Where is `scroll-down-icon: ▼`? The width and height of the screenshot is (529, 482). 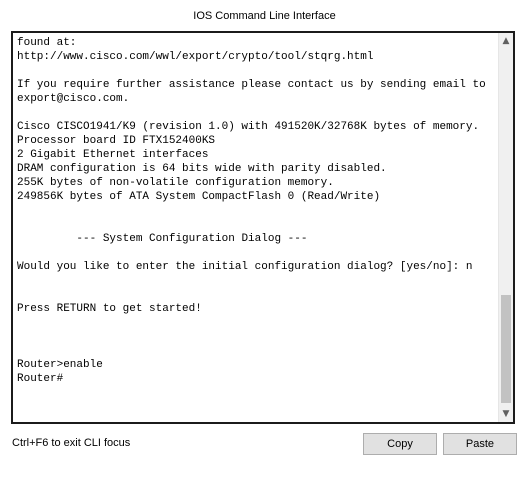
scroll-down-icon: ▼ is located at coordinates (506, 414).